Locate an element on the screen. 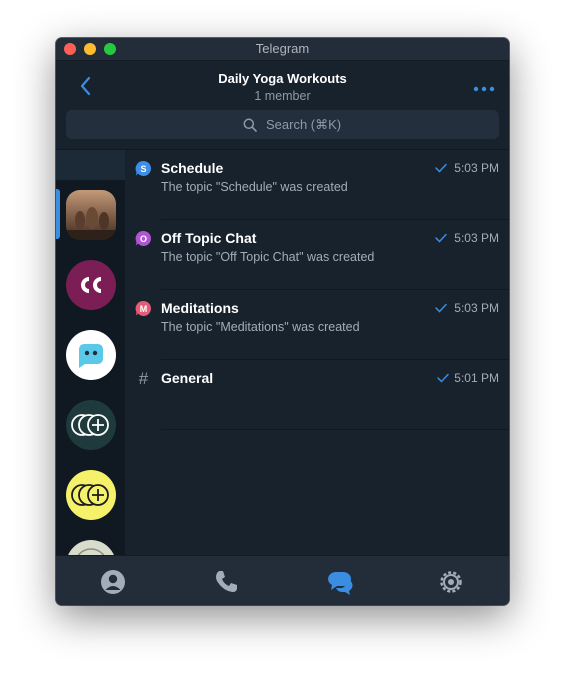  topic-time: 5:01 PM is located at coordinates (476, 378).